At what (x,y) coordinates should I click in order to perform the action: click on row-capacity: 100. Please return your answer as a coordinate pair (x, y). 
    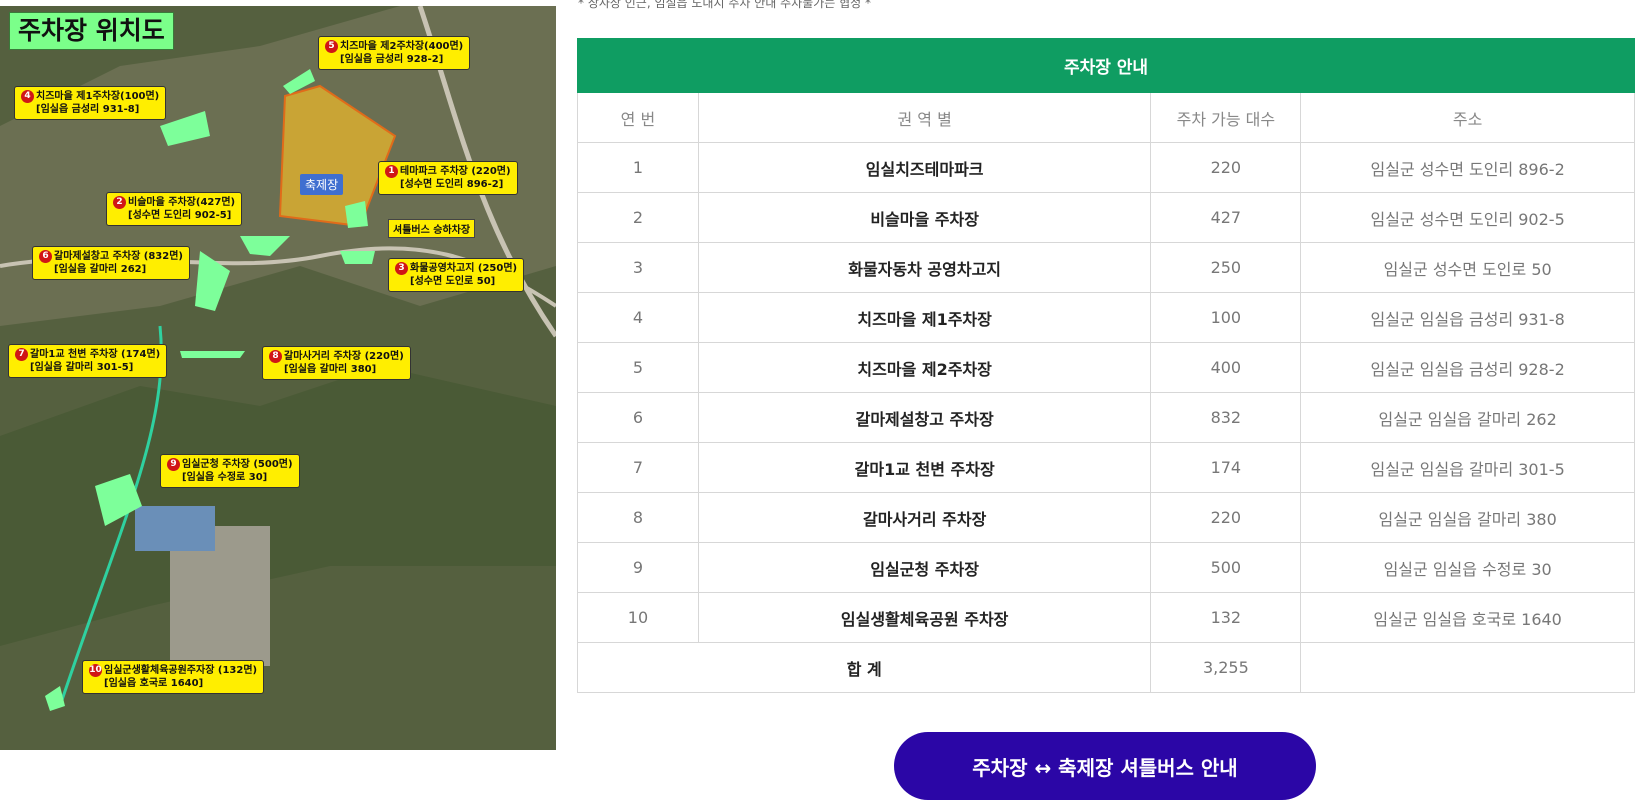
    Looking at the image, I should click on (1226, 317).